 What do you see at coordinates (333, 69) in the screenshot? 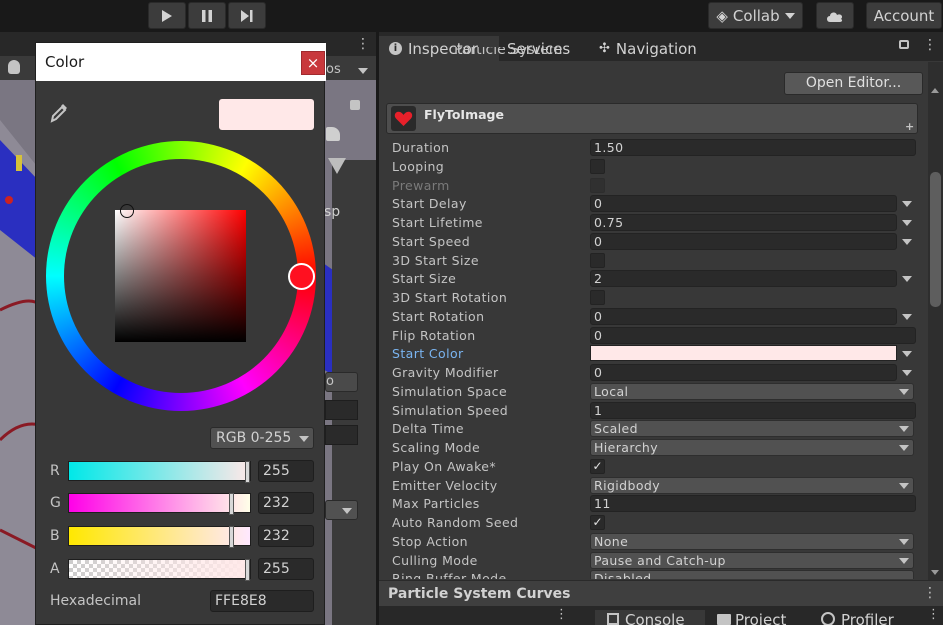
I see `gizmos-partial: os` at bounding box center [333, 69].